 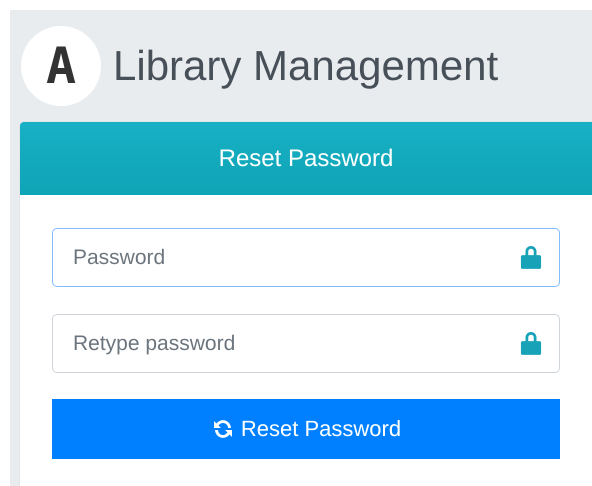 I want to click on logo-letter: A, so click(x=61, y=66).